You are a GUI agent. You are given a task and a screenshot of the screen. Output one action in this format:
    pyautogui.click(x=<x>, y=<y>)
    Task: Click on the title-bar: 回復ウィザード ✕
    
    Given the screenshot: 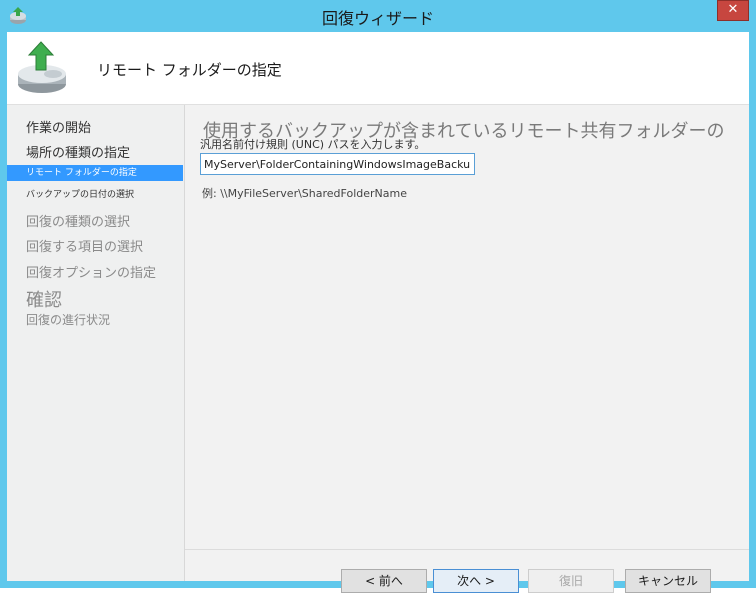 What is the action you would take?
    pyautogui.click(x=378, y=16)
    